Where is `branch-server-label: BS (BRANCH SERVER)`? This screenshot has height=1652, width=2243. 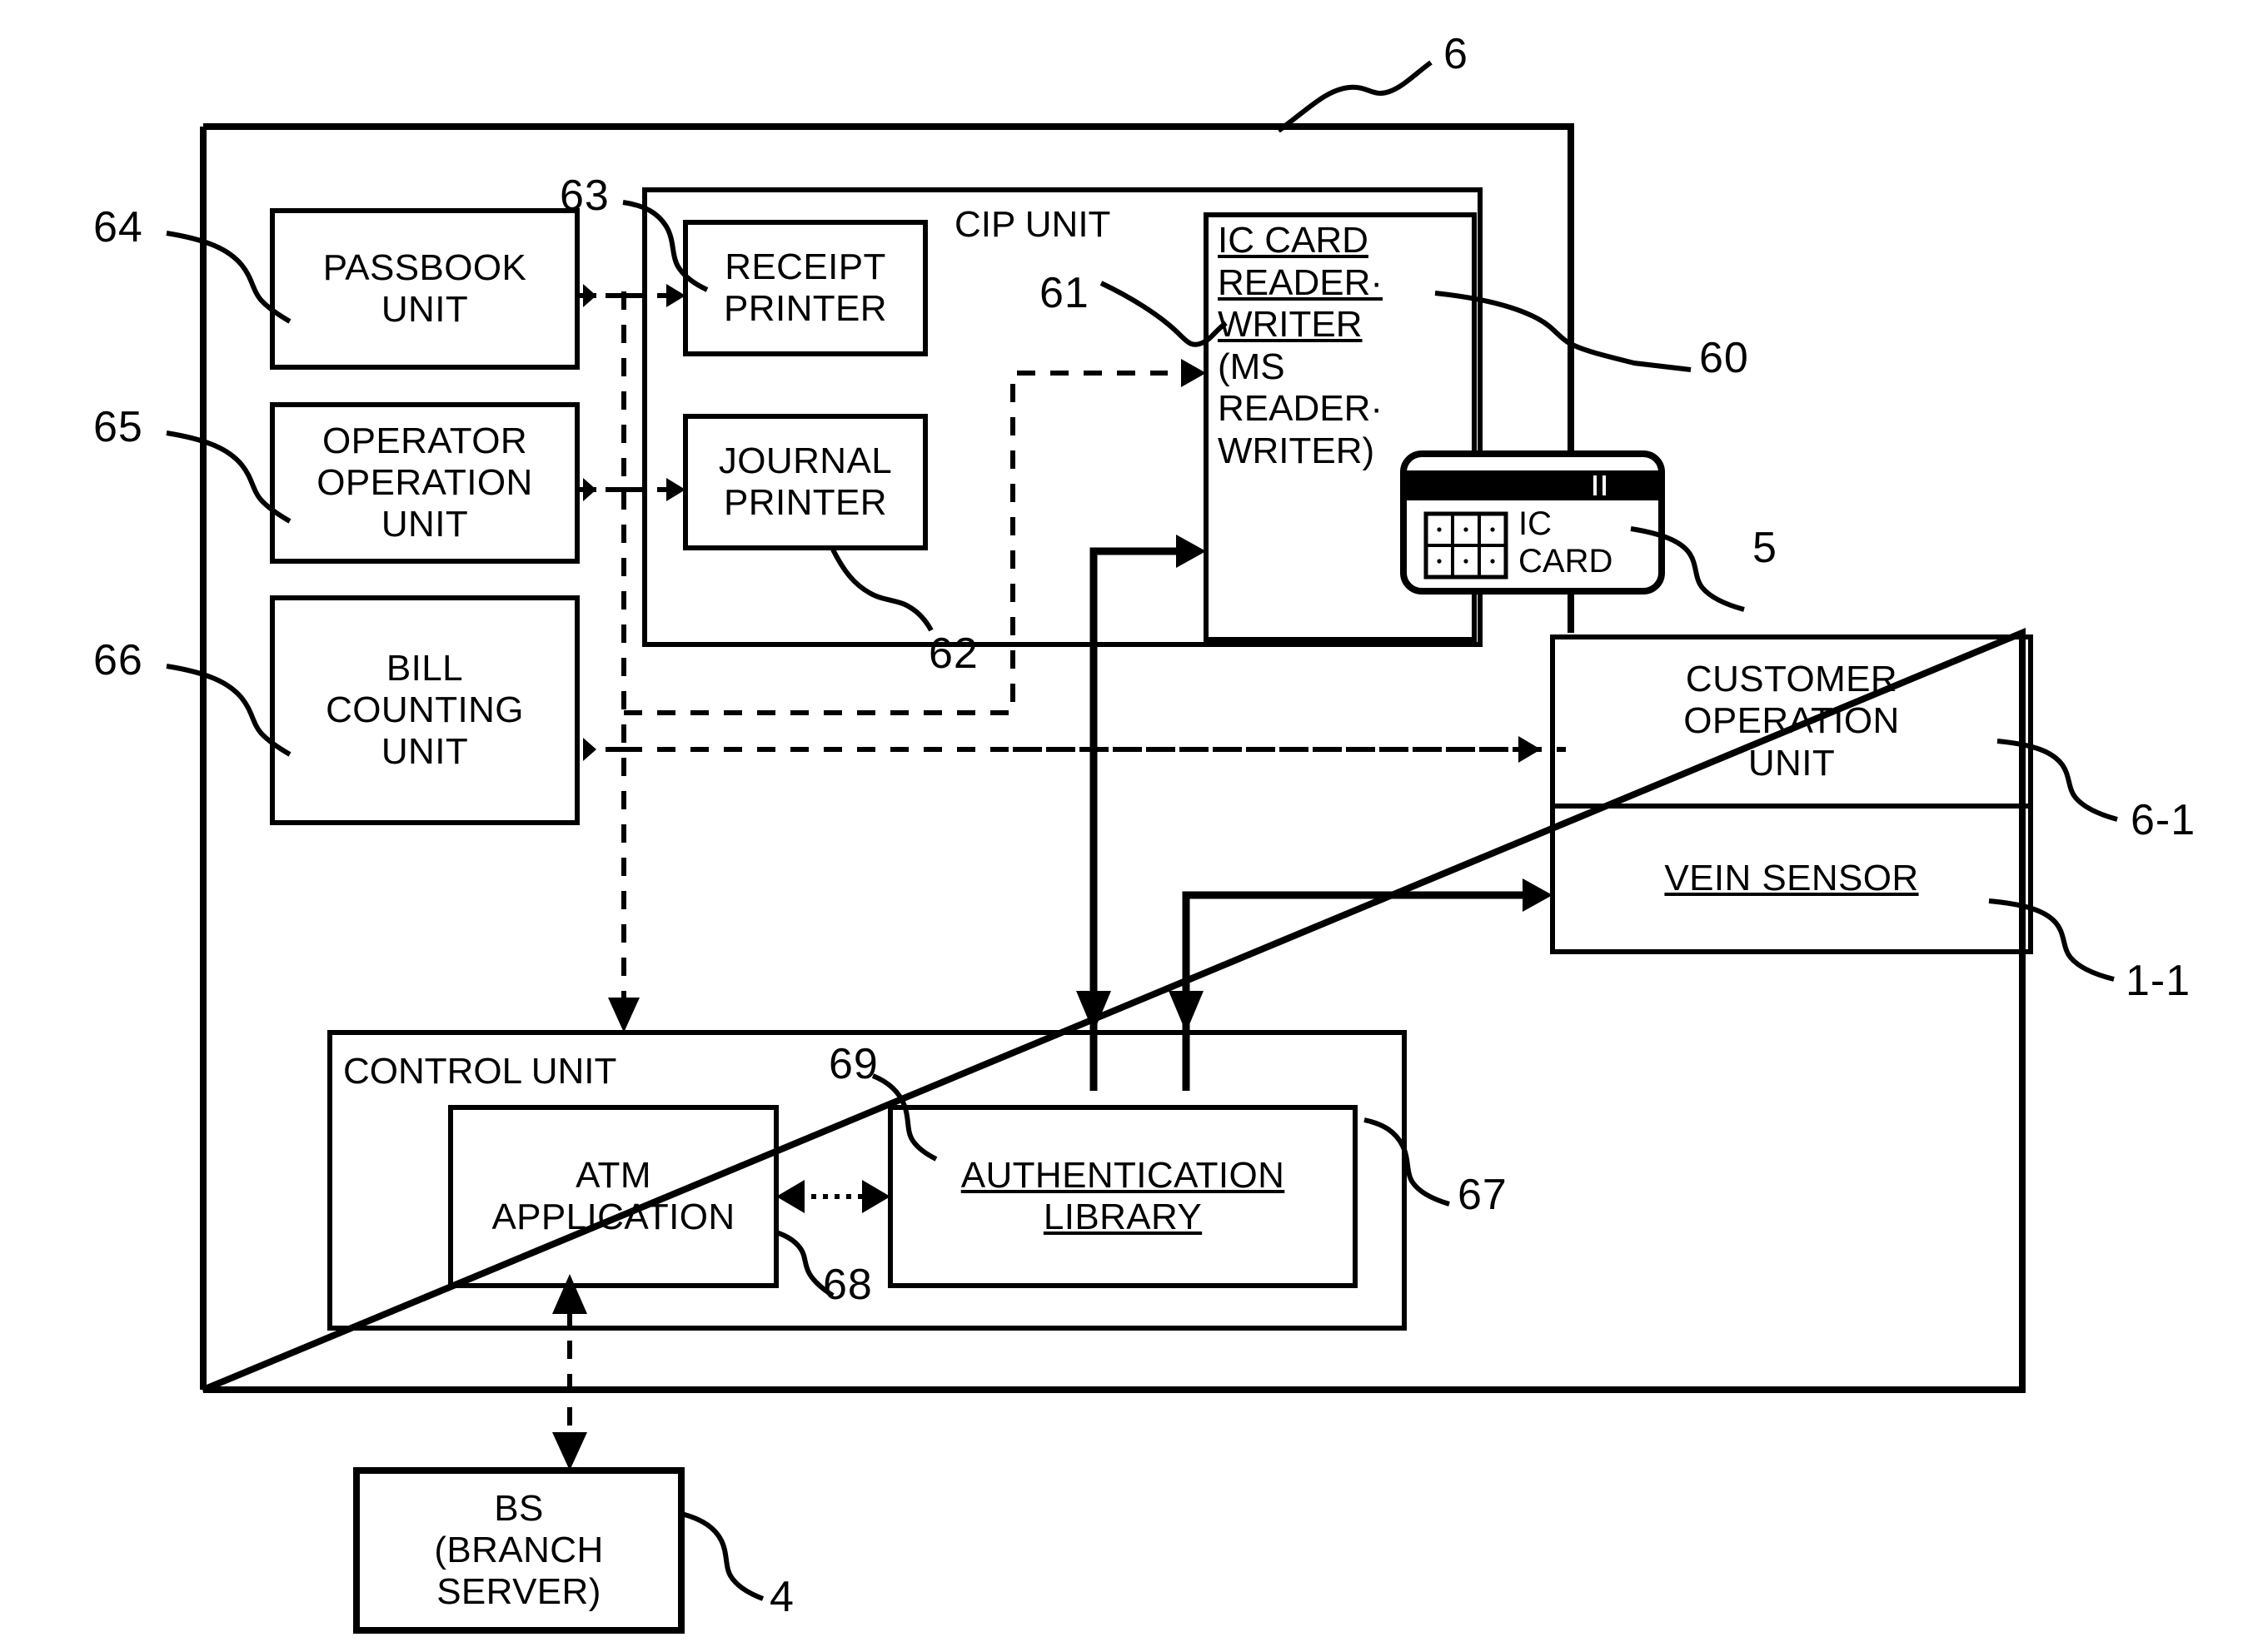 branch-server-label: BS (BRANCH SERVER) is located at coordinates (519, 1550).